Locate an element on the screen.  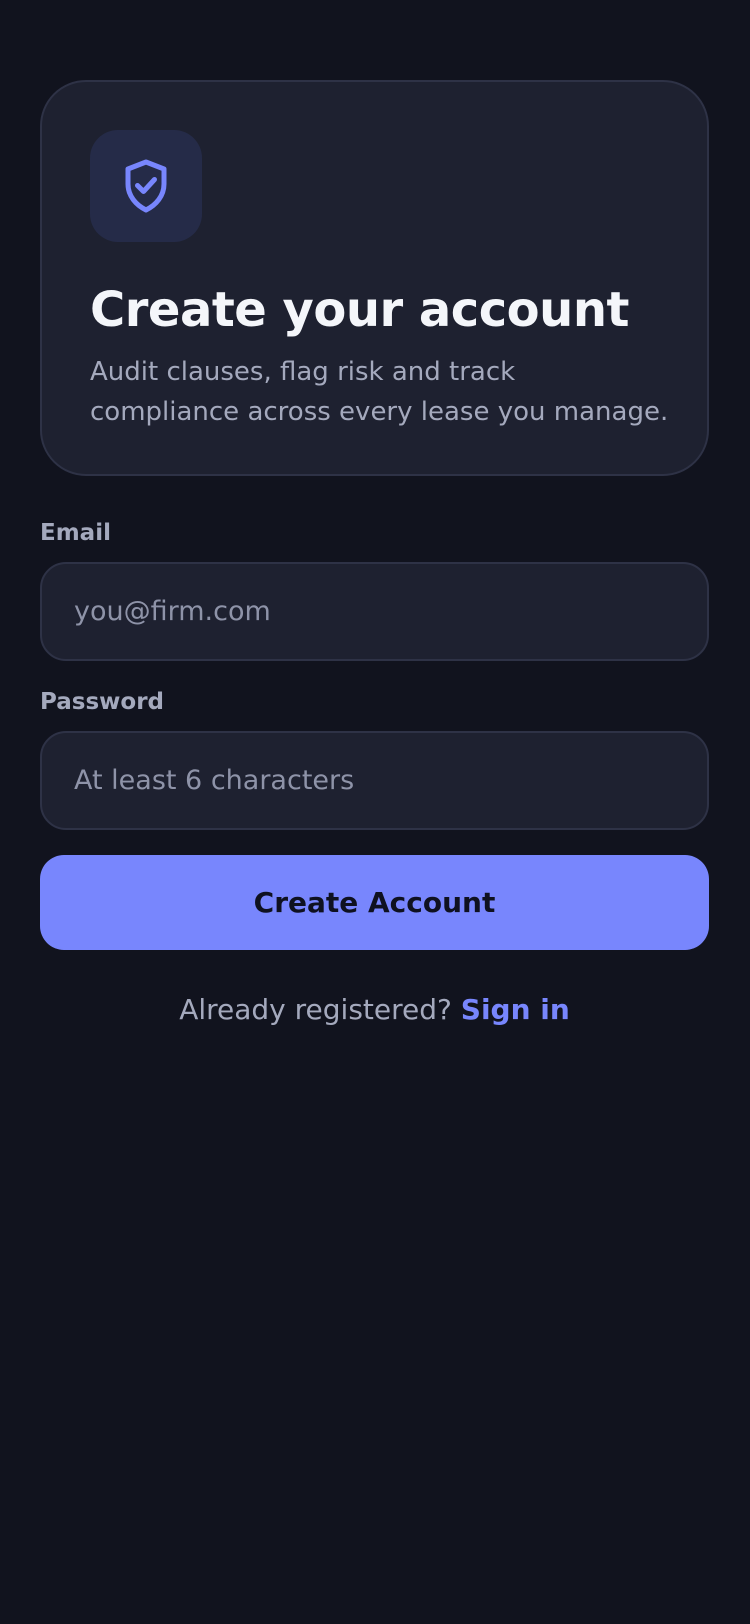
signin-prompt: Already registered? Sign in is located at coordinates (374, 1010).